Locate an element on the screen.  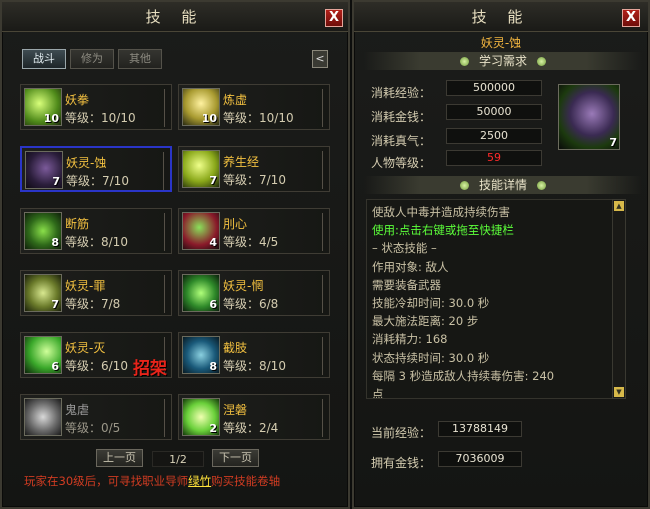
exp-cost-label: 消耗经验： is located at coordinates (401, 93).